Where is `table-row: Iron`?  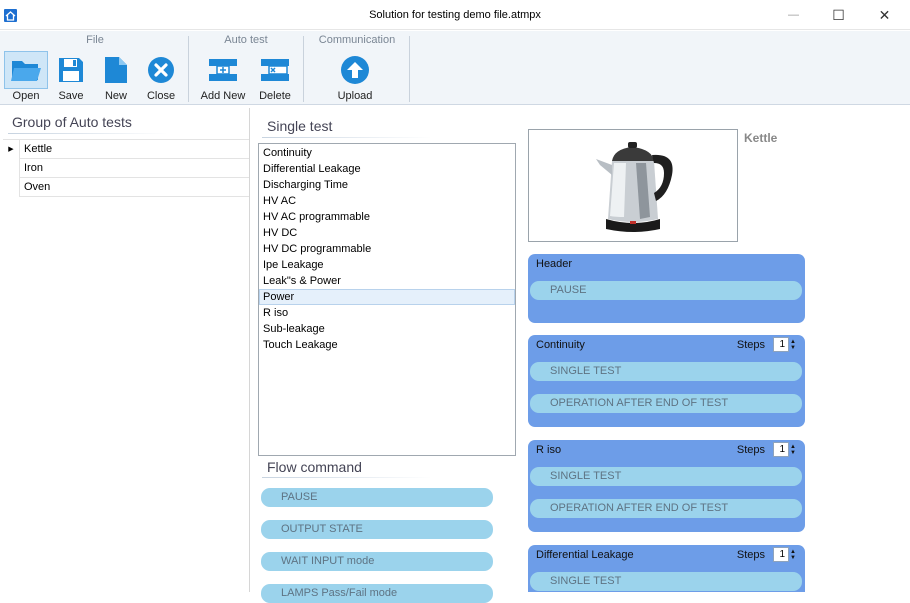 table-row: Iron is located at coordinates (126, 168).